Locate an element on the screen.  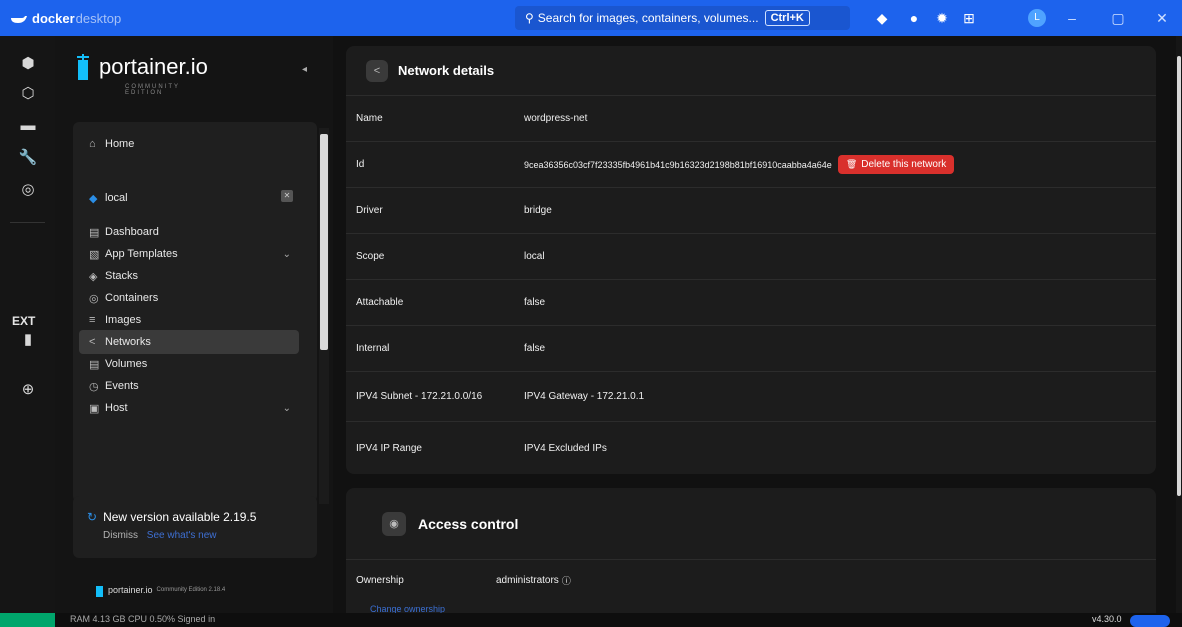
page-scroll-thumb is located at coordinates (1179, 276).